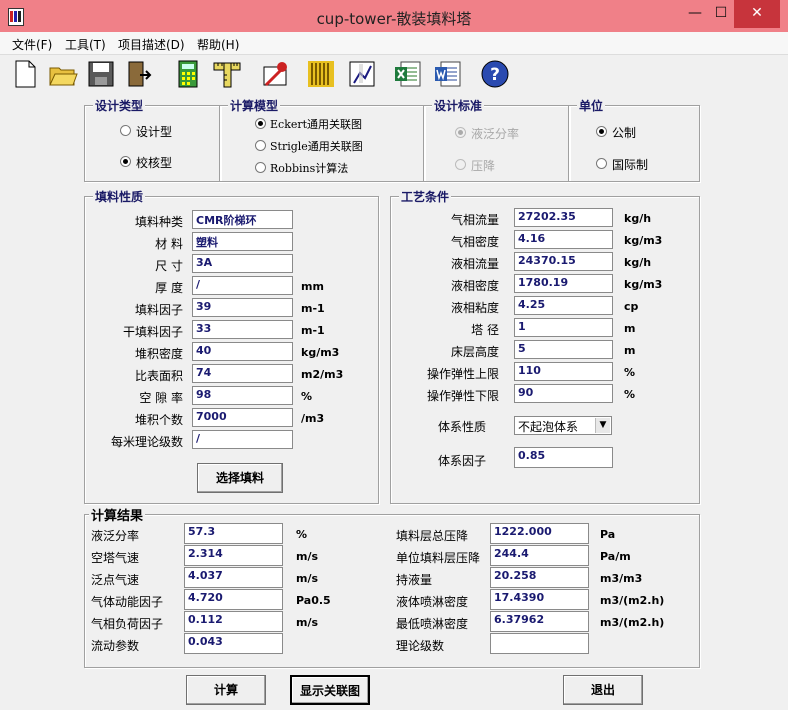 Image resolution: width=788 pixels, height=710 pixels. Describe the element at coordinates (458, 105) in the screenshot. I see `design-standard-label: 设计标准` at that location.